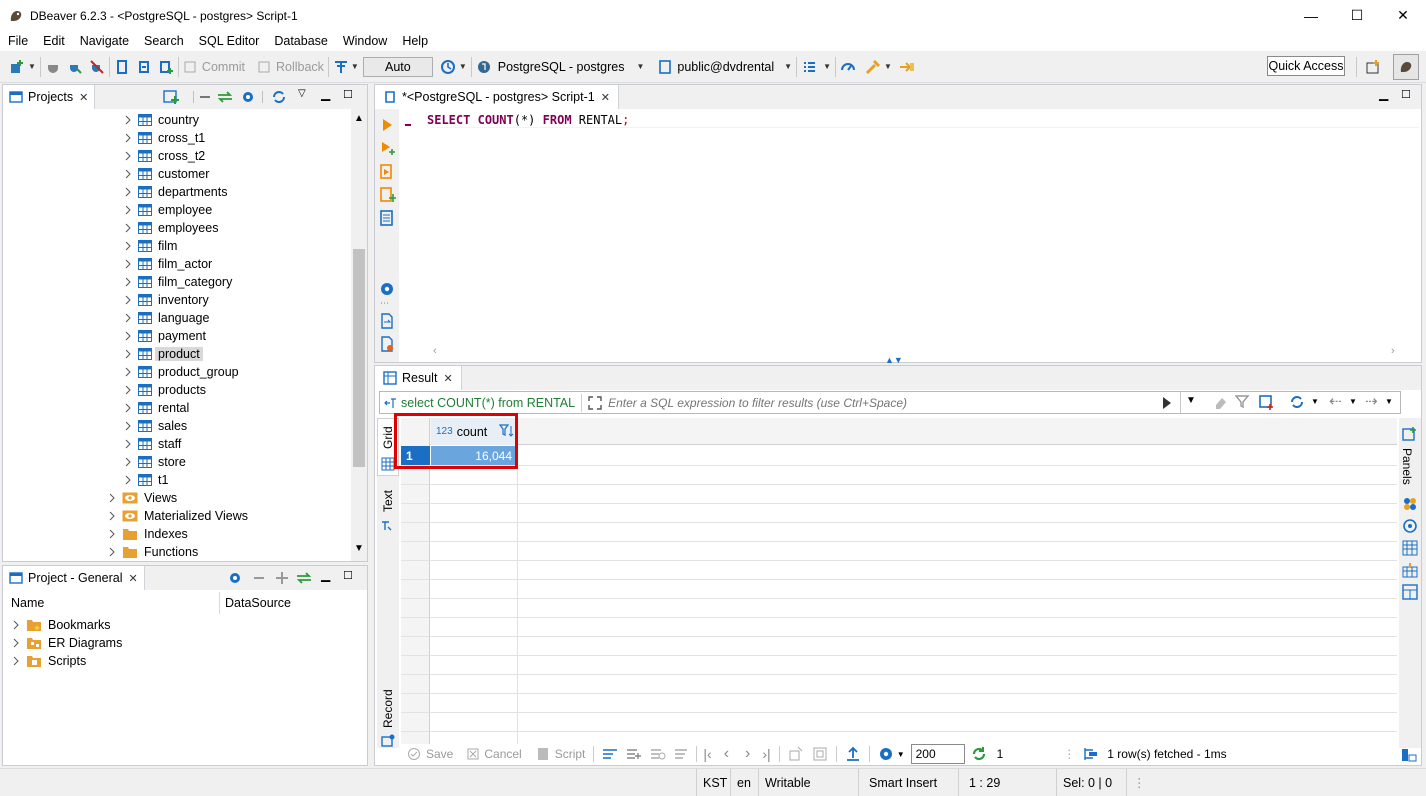 The image size is (1426, 796). I want to click on expand-all-icon, so click(282, 578).